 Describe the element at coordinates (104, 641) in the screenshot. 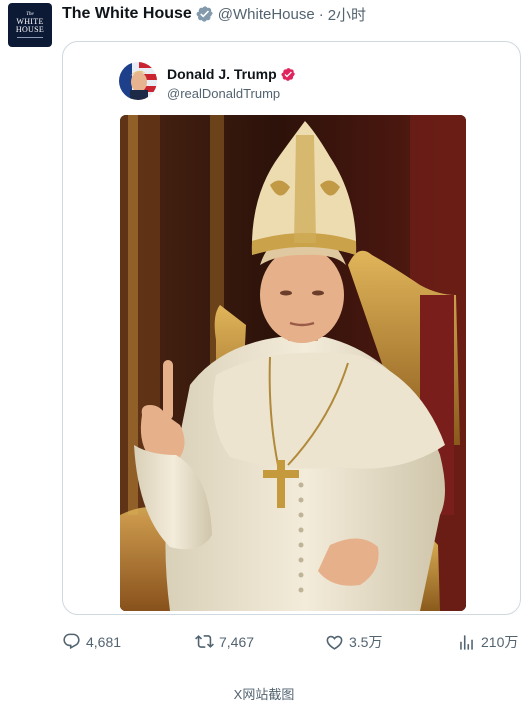

I see `reply-count: 4,681` at that location.